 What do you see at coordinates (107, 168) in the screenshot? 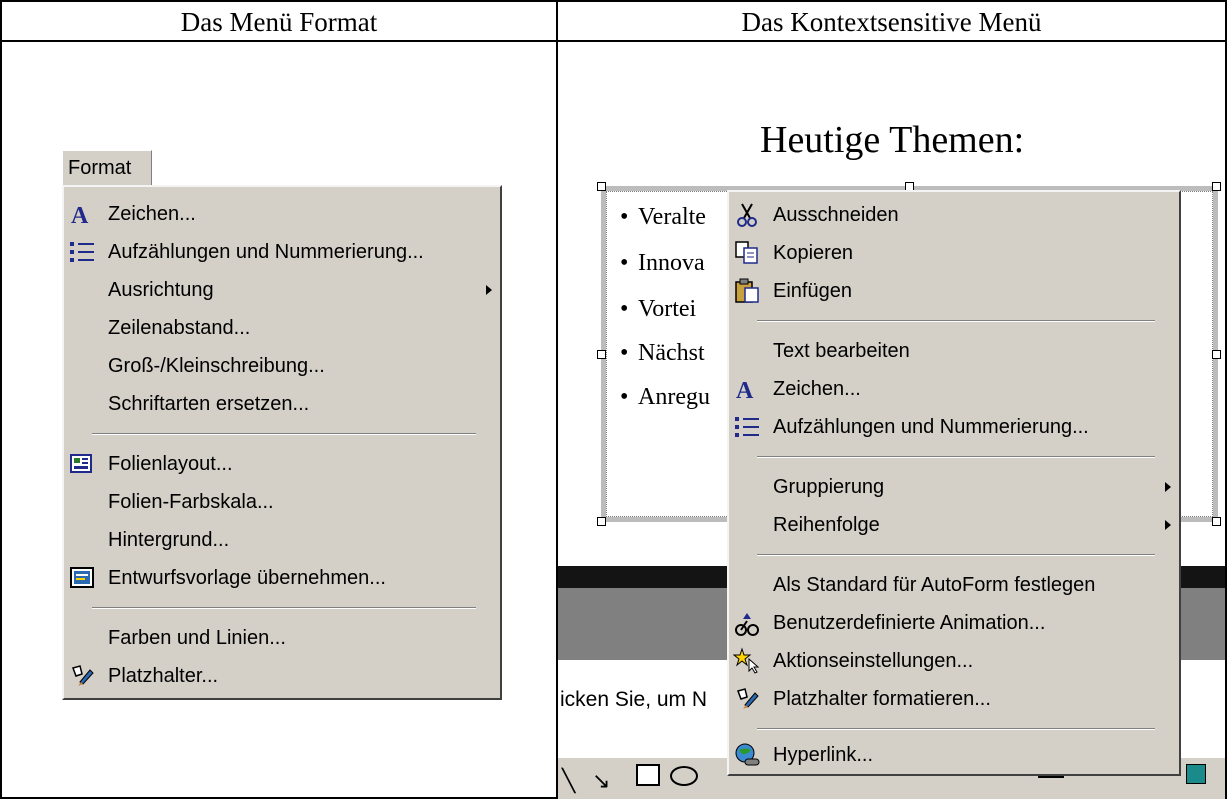
I see `menubar-format: Format` at bounding box center [107, 168].